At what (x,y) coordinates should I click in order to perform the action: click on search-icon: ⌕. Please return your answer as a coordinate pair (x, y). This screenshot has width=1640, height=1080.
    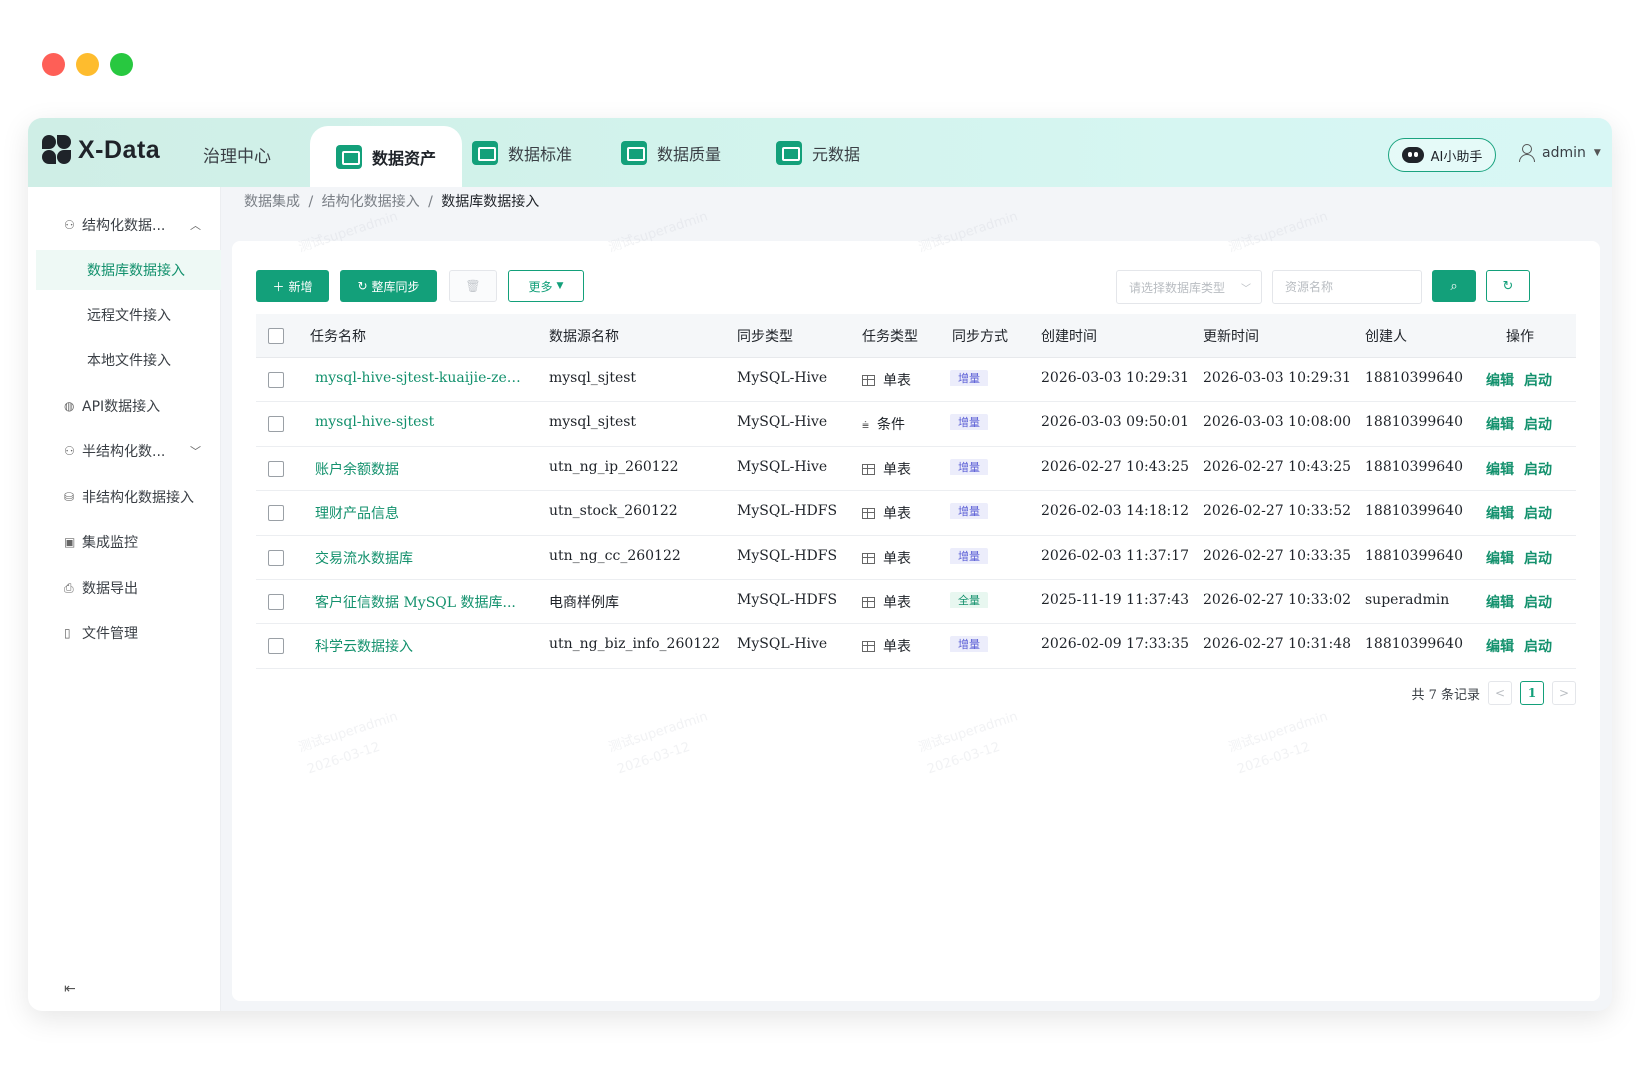
    Looking at the image, I should click on (1454, 286).